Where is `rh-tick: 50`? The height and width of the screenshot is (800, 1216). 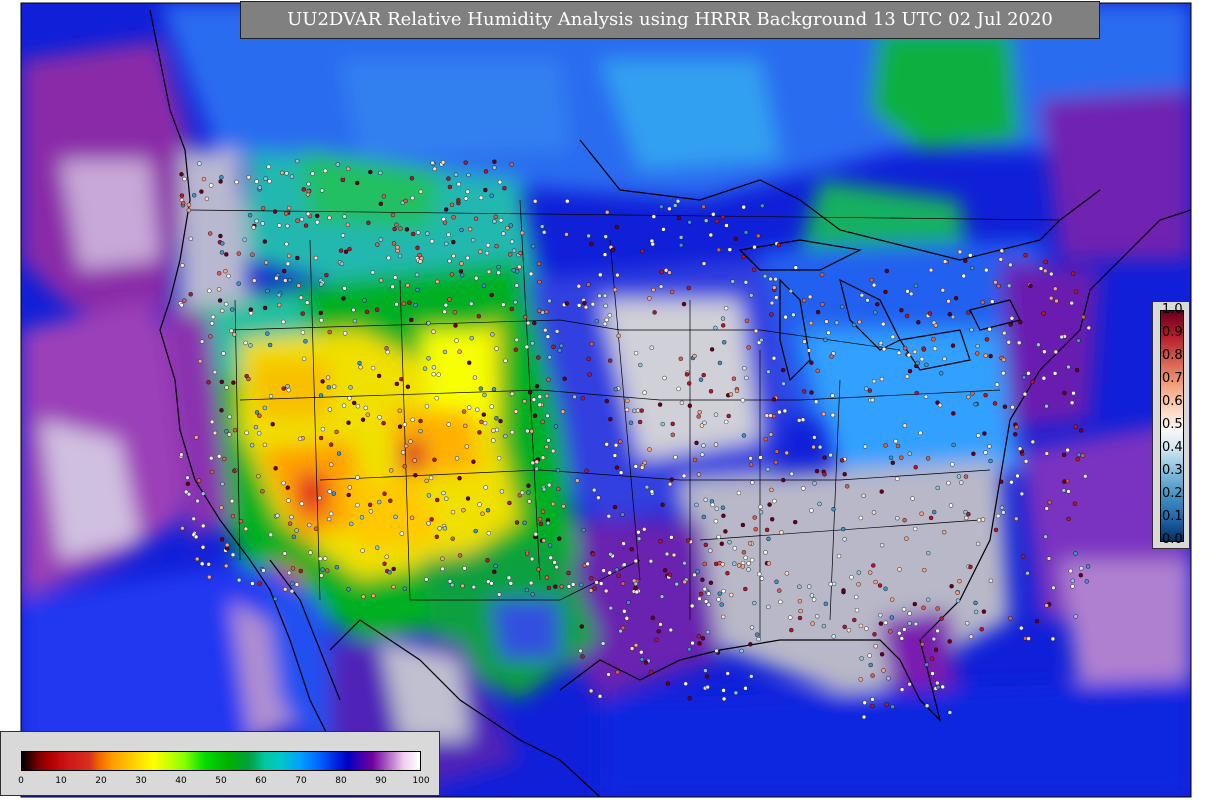
rh-tick: 50 is located at coordinates (221, 781).